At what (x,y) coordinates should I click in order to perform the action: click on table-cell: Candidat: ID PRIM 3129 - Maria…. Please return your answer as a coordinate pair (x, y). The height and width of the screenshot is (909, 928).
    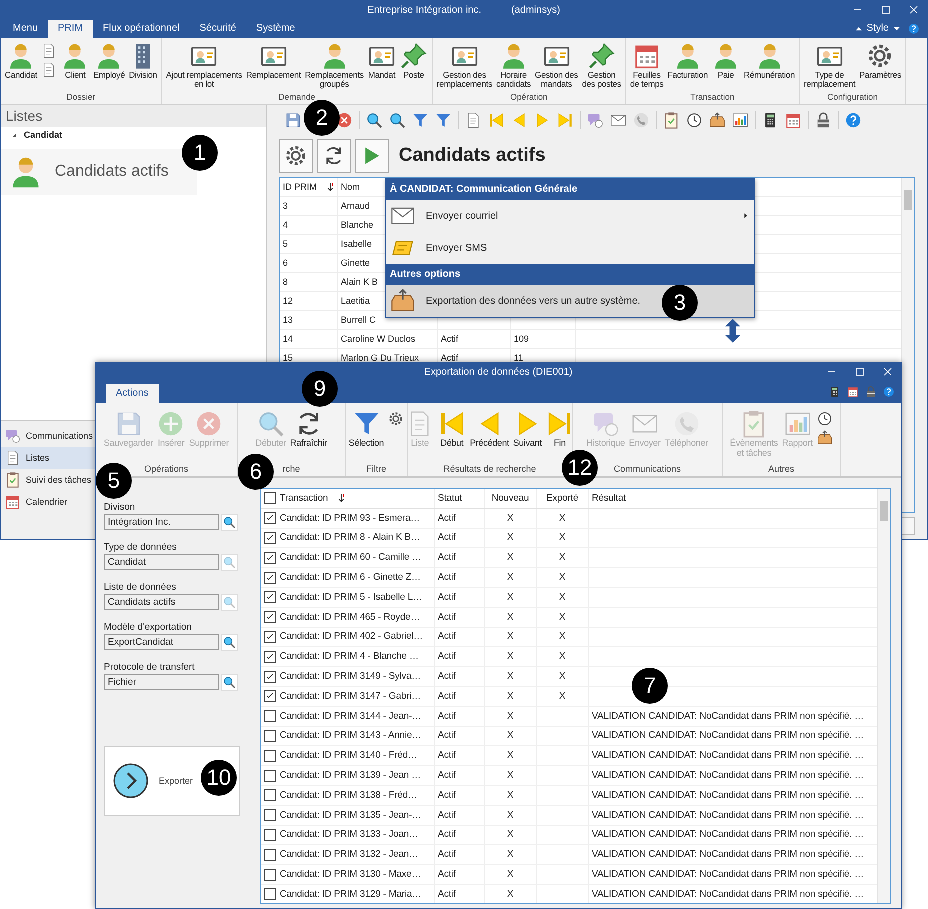
    Looking at the image, I should click on (351, 894).